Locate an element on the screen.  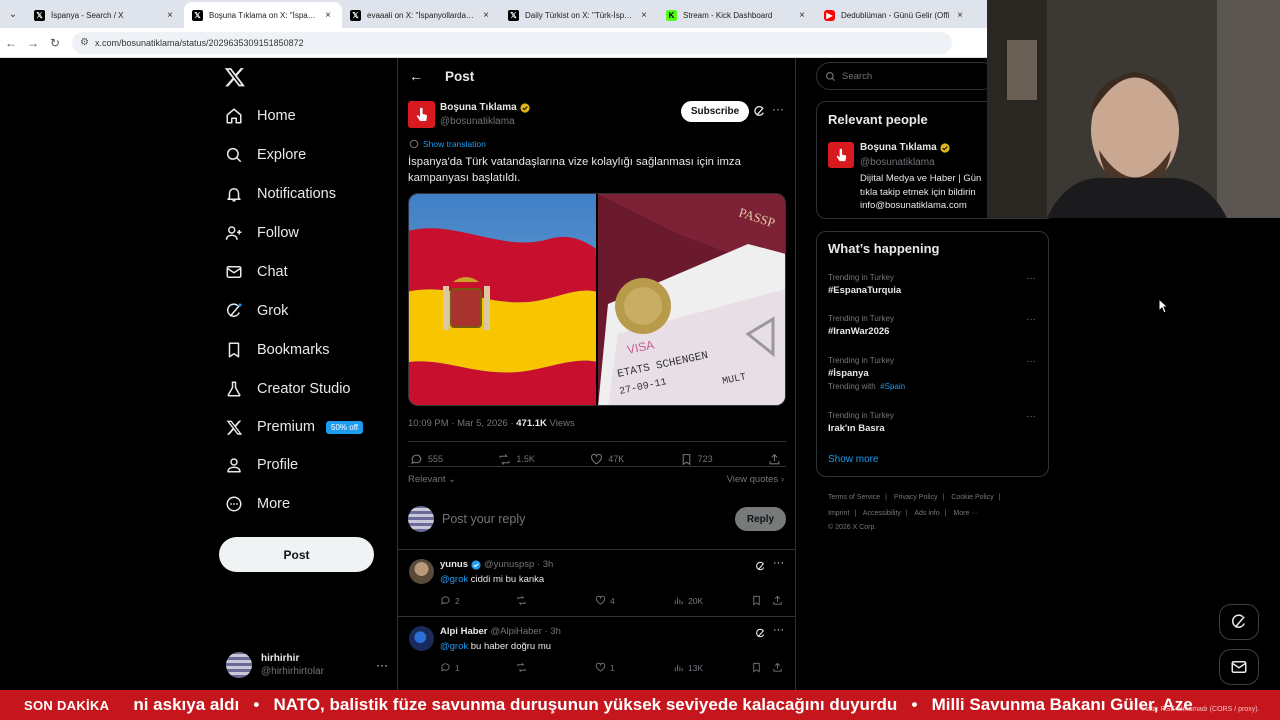
post-button: Post is located at coordinates (296, 554).